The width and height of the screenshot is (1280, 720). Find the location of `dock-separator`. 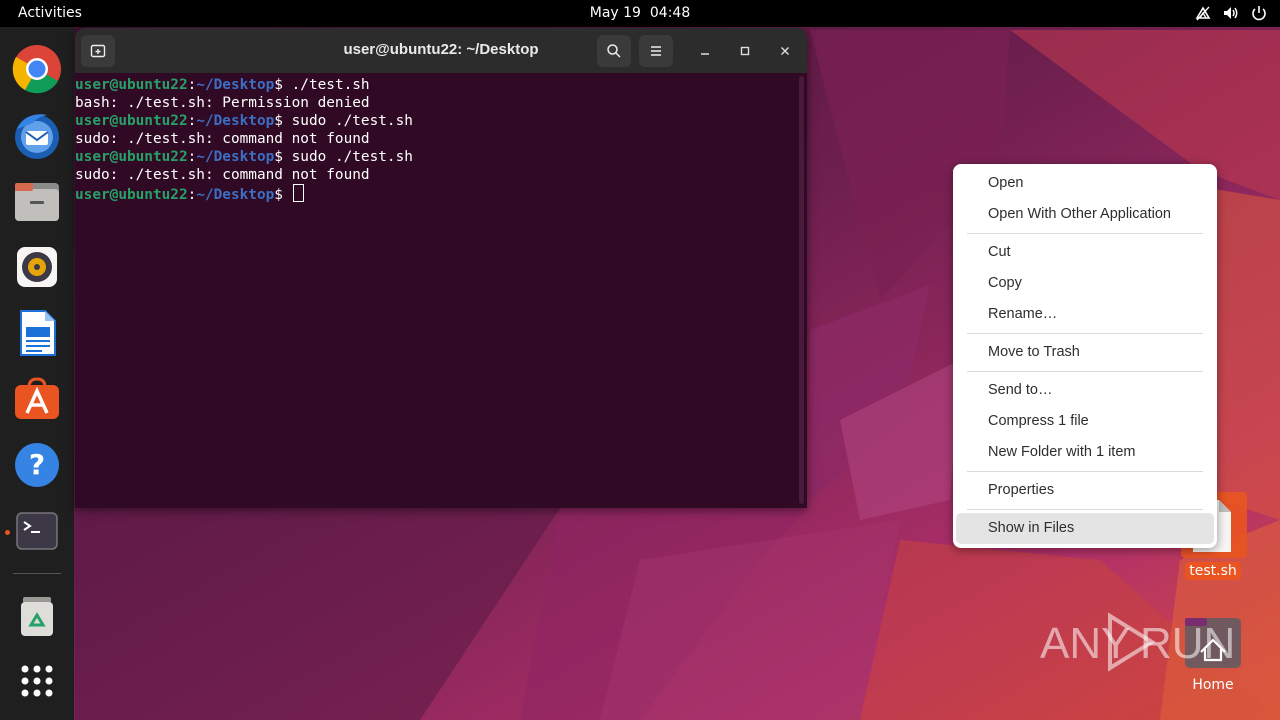

dock-separator is located at coordinates (37, 573).